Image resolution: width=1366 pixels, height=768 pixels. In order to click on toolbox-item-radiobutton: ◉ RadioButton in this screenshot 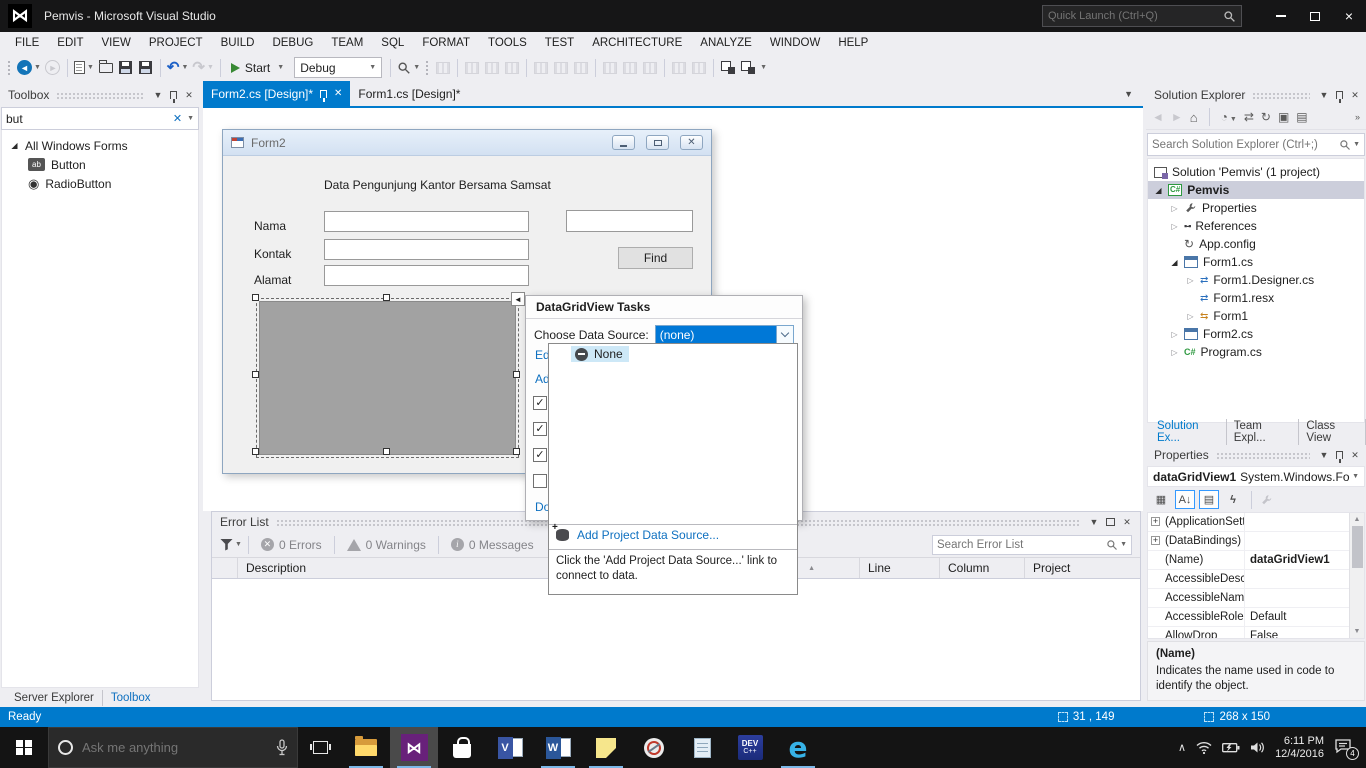, I will do `click(100, 183)`.